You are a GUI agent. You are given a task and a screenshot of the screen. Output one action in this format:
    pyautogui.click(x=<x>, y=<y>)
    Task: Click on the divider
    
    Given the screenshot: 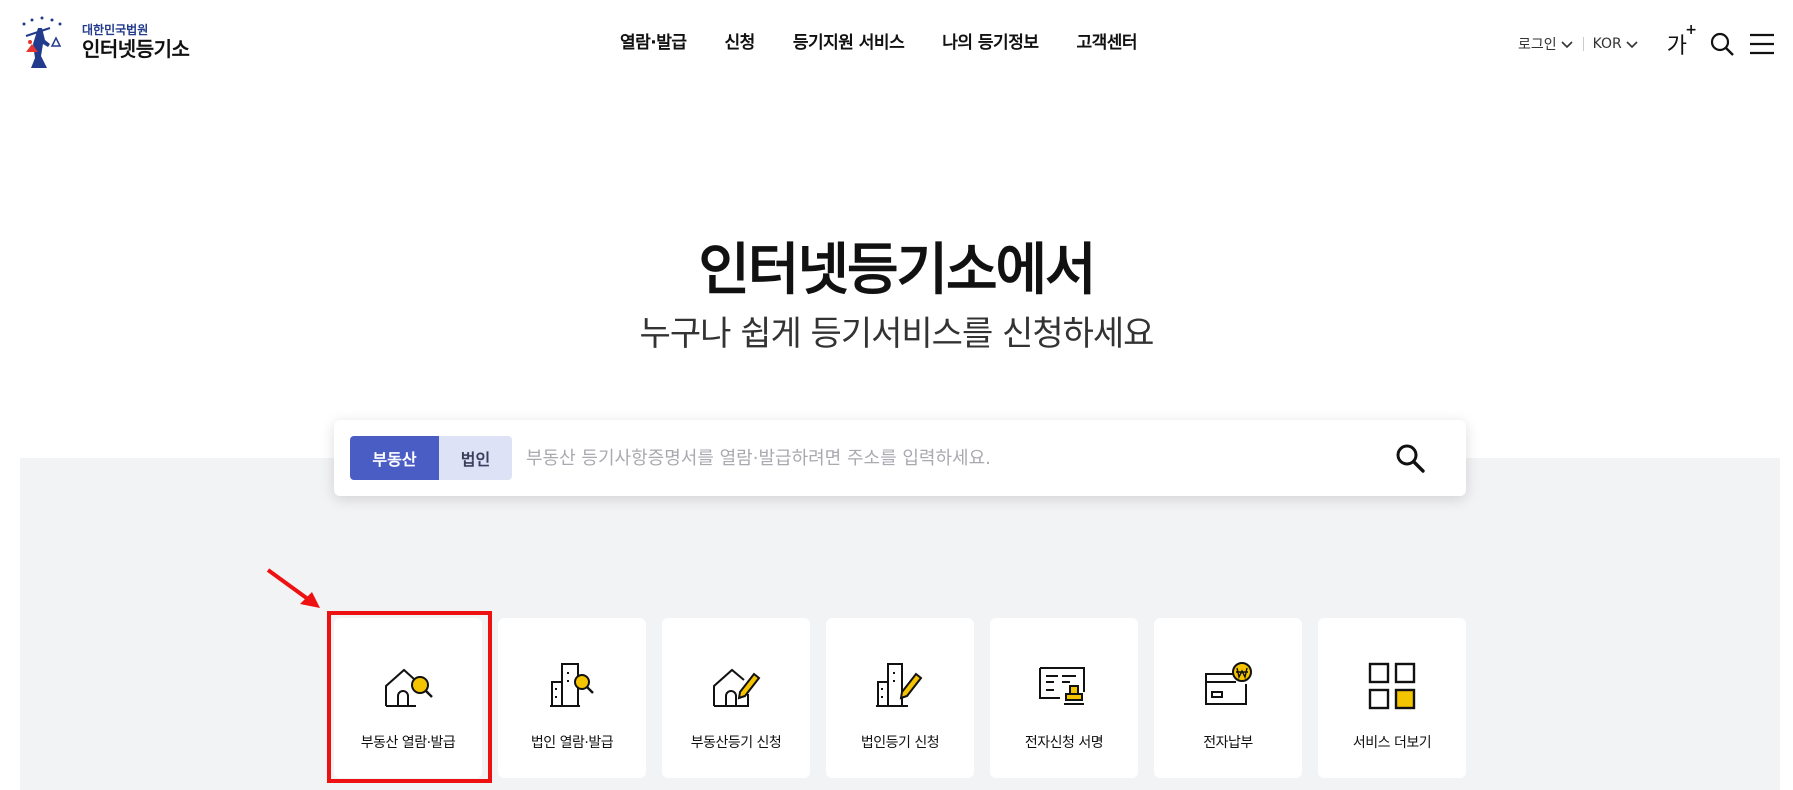 What is the action you would take?
    pyautogui.click(x=1583, y=44)
    